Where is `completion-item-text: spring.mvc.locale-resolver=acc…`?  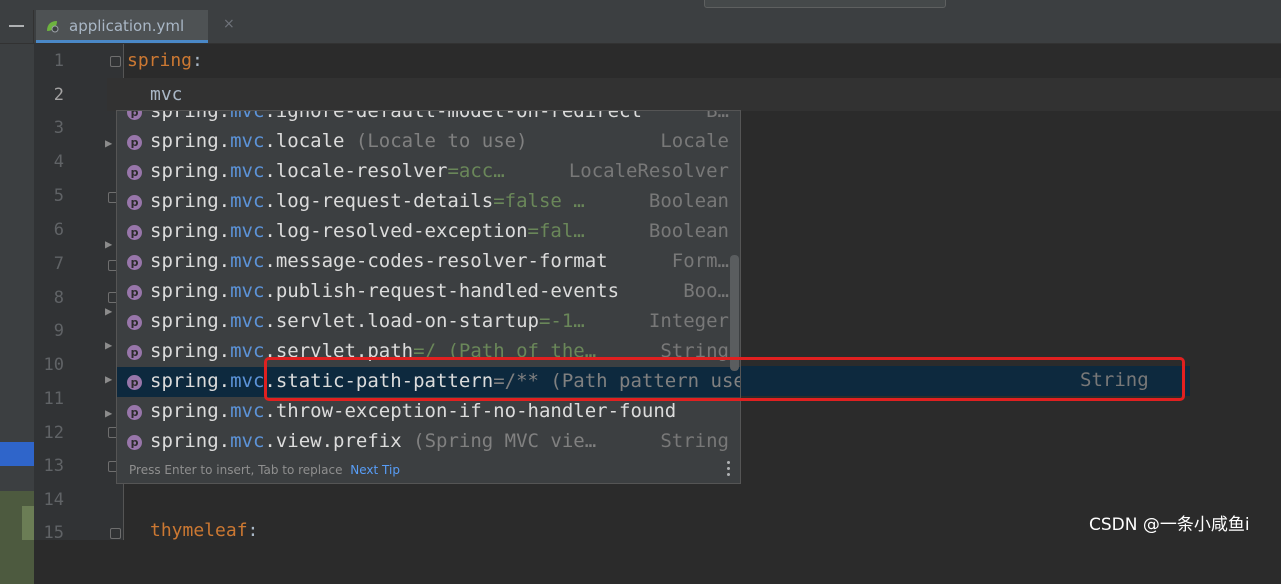
completion-item-text: spring.mvc.locale-resolver=acc… is located at coordinates (327, 171).